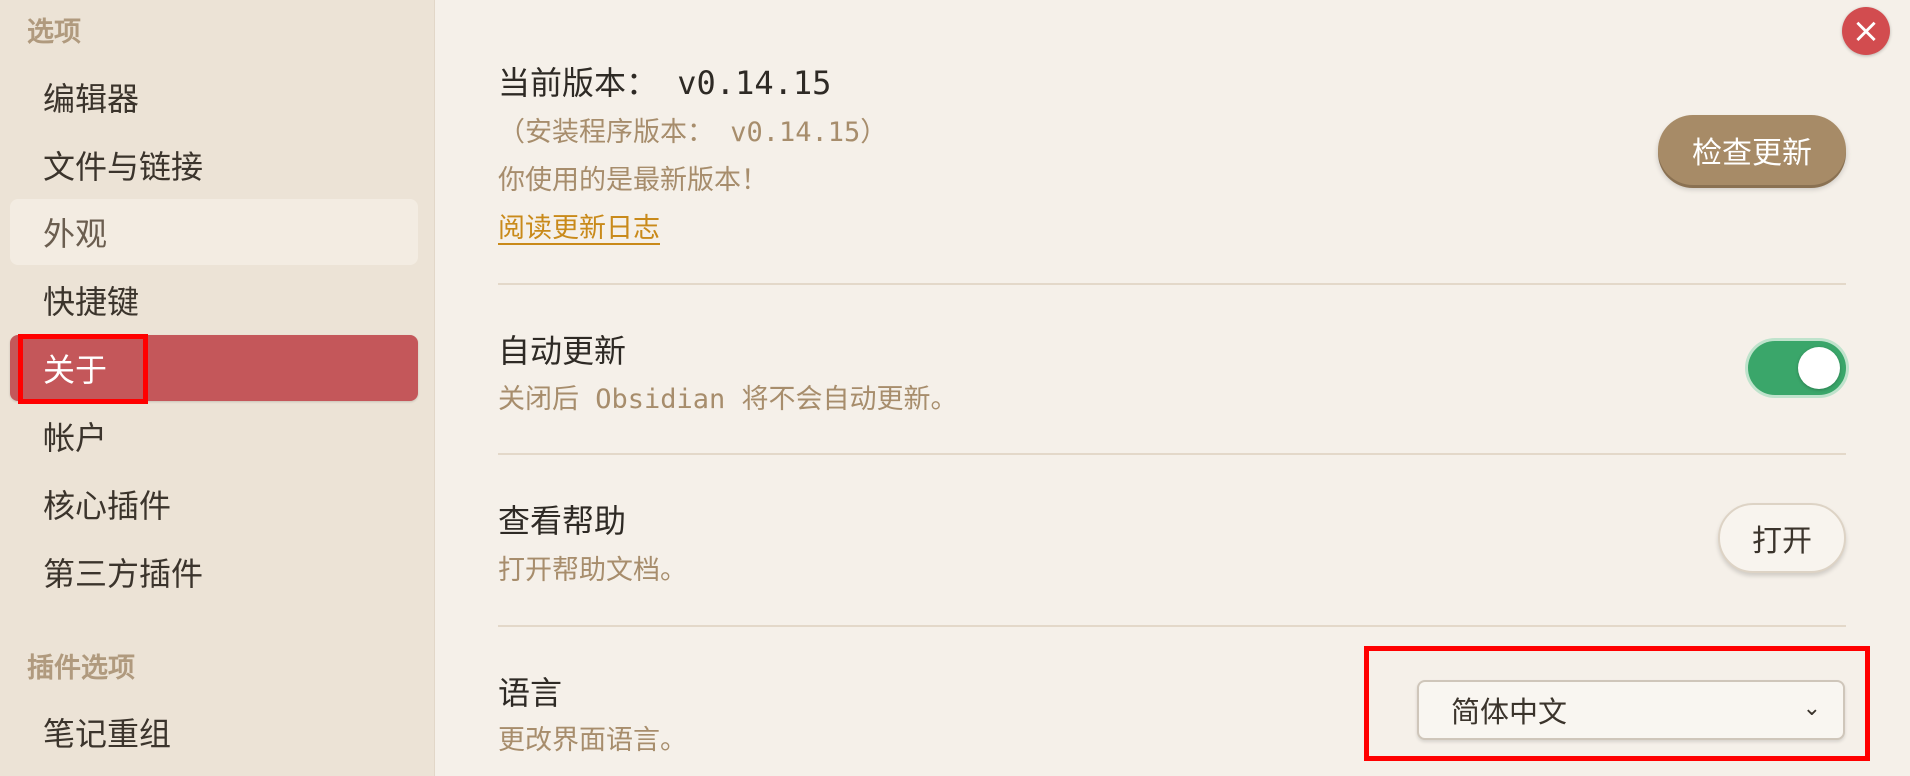 Image resolution: width=1910 pixels, height=776 pixels. Describe the element at coordinates (693, 132) in the screenshot. I see `installer-version-label: （安装程序版本： v0.14.15）` at that location.